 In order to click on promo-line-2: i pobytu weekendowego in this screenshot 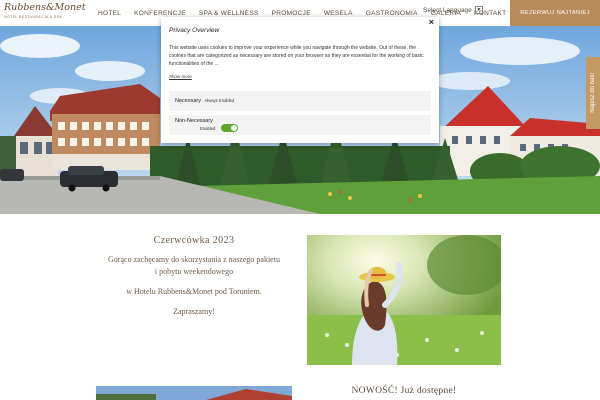, I will do `click(194, 271)`.